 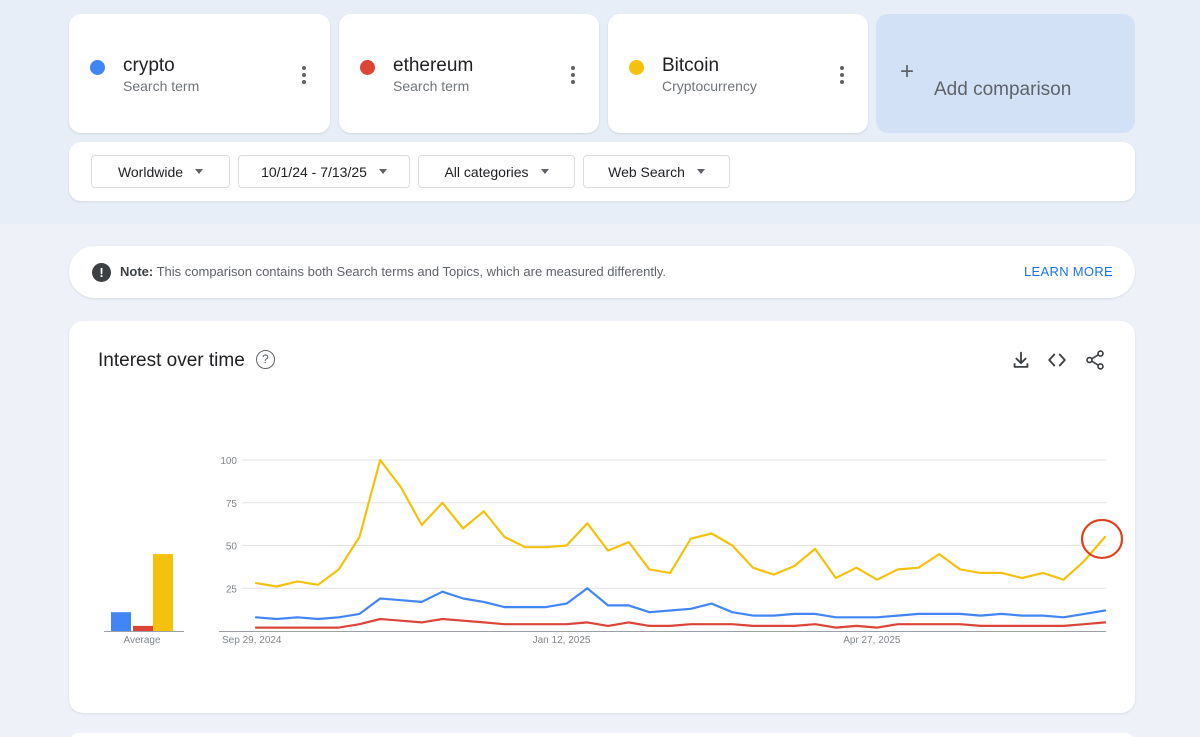 What do you see at coordinates (680, 623) in the screenshot?
I see `series-line-ethereum` at bounding box center [680, 623].